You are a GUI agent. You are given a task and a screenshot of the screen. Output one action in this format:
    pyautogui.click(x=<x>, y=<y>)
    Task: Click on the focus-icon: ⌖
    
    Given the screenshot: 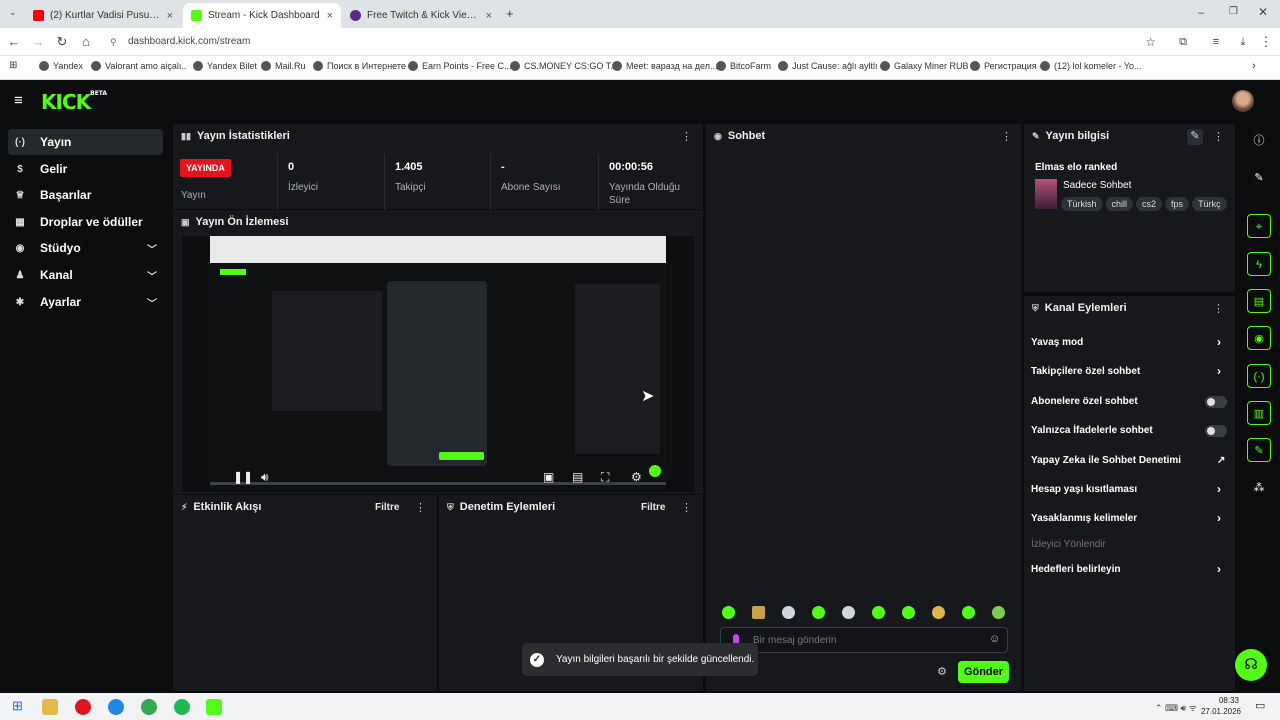 What is the action you would take?
    pyautogui.click(x=1259, y=226)
    